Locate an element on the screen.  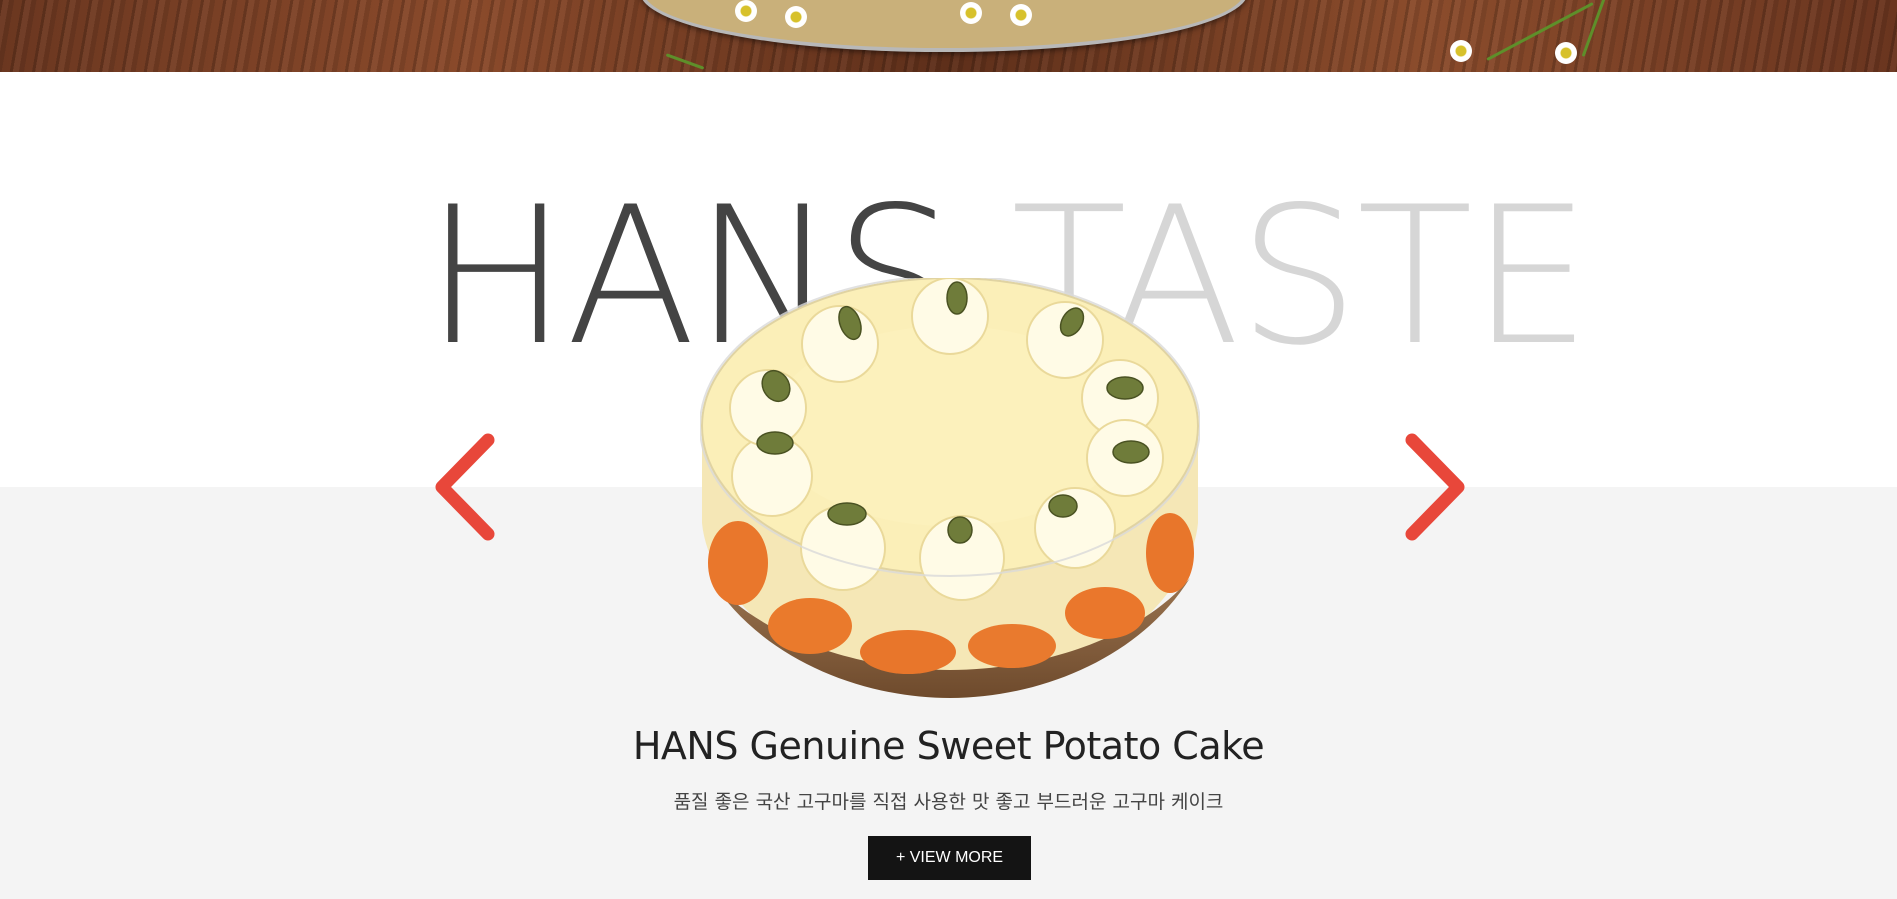
cake-plate-decoration is located at coordinates (944, 26).